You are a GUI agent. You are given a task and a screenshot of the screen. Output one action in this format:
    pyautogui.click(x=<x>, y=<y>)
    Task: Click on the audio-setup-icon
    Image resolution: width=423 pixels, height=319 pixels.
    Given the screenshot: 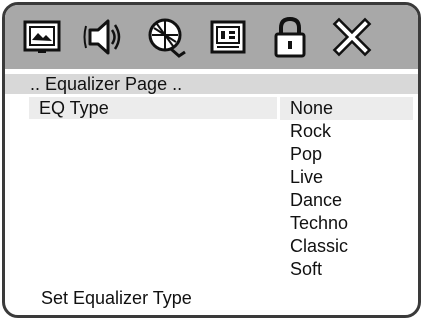 What is the action you would take?
    pyautogui.click(x=102, y=37)
    